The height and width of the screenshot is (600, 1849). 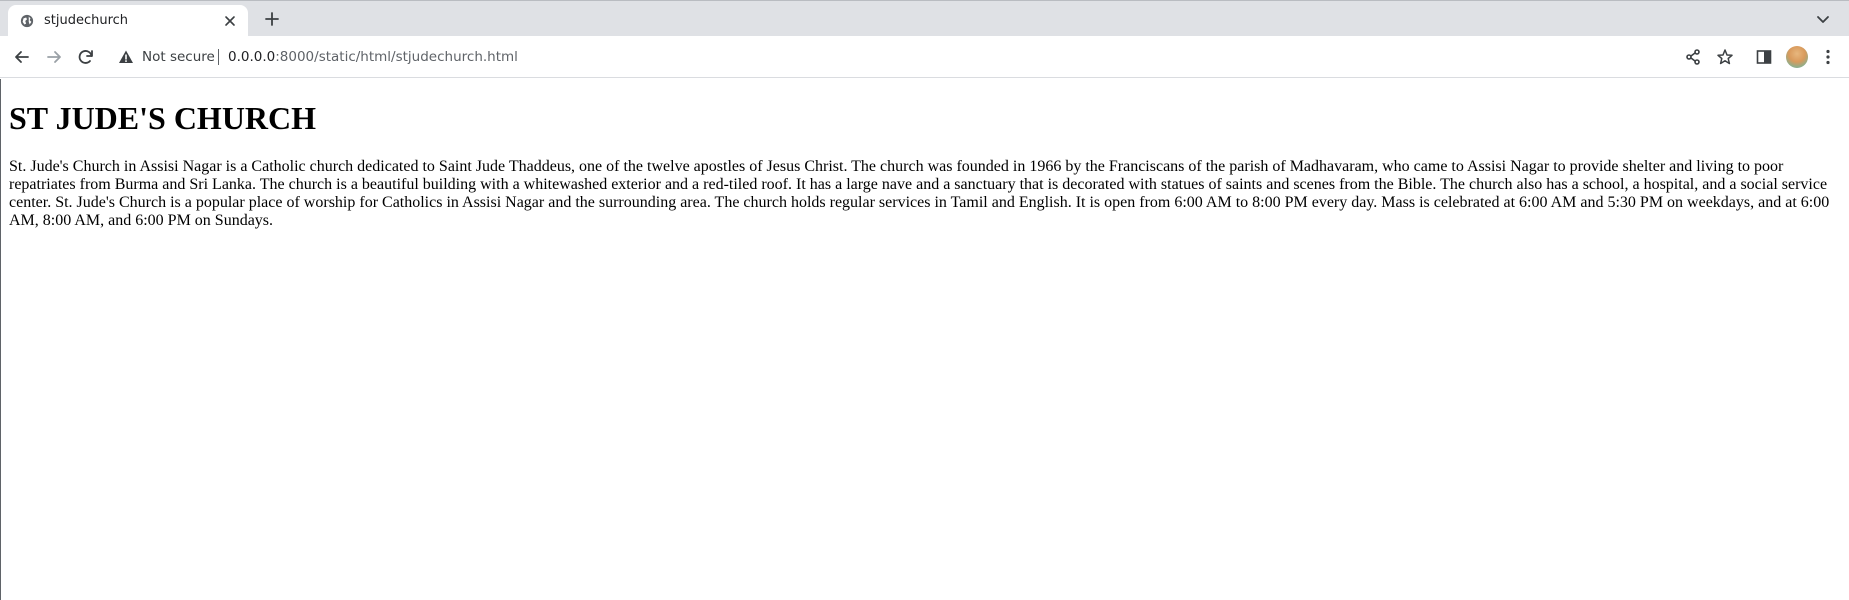 I want to click on security-status: Not secure, so click(x=178, y=57).